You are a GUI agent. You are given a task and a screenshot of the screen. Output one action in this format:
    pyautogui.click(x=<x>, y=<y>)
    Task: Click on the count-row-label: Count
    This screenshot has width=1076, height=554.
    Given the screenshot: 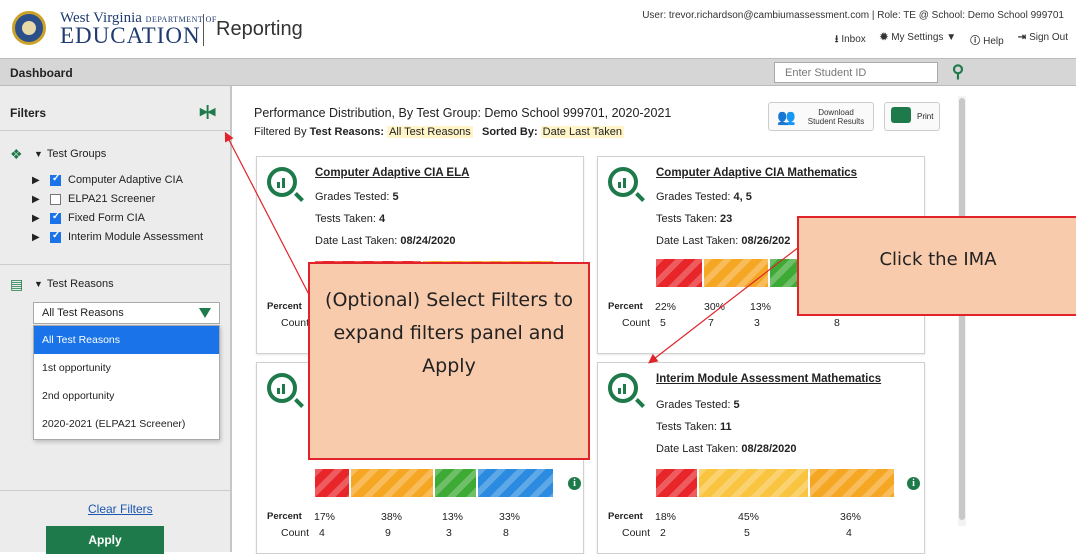 What is the action you would take?
    pyautogui.click(x=295, y=323)
    